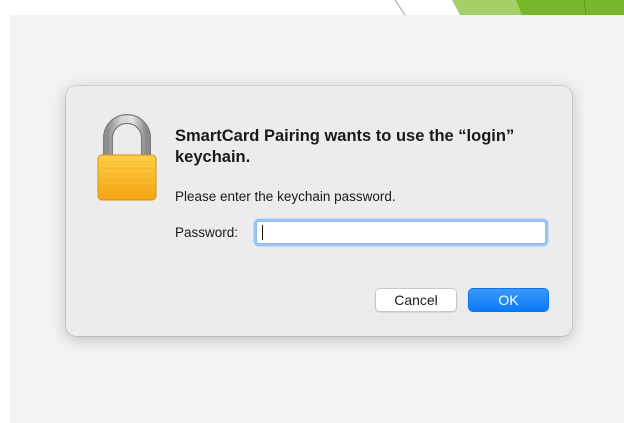  Describe the element at coordinates (401, 232) in the screenshot. I see `password-input` at that location.